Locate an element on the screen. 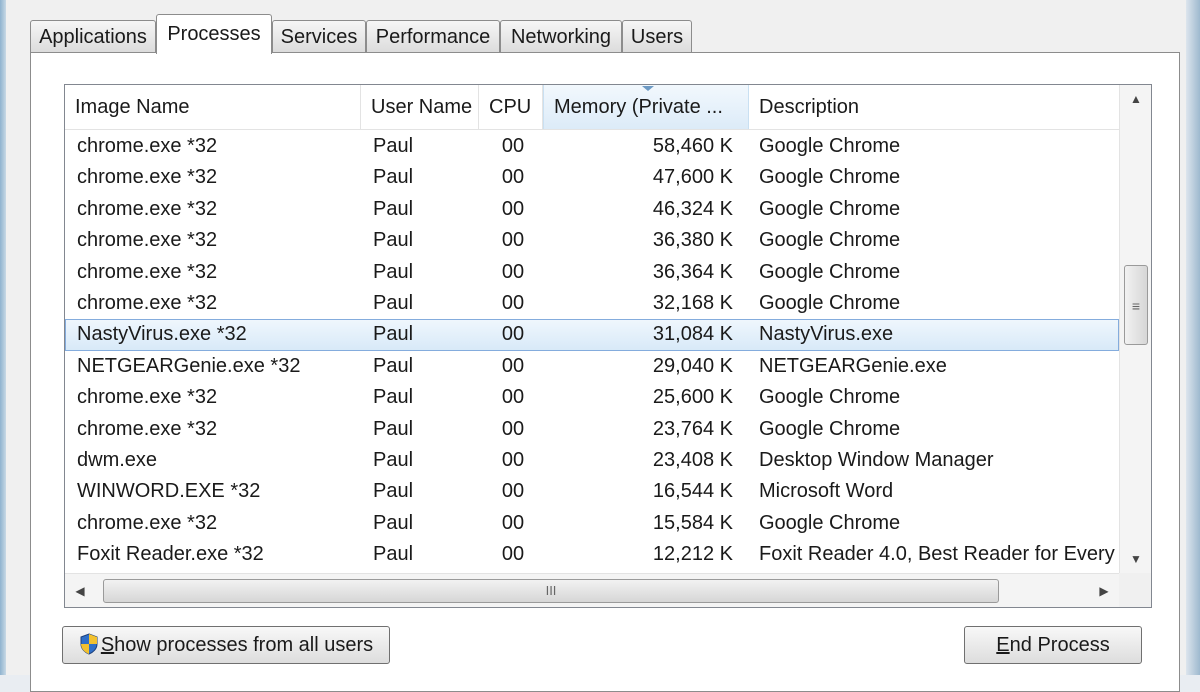 This screenshot has height=692, width=1200. end-process-accel: E is located at coordinates (1003, 645).